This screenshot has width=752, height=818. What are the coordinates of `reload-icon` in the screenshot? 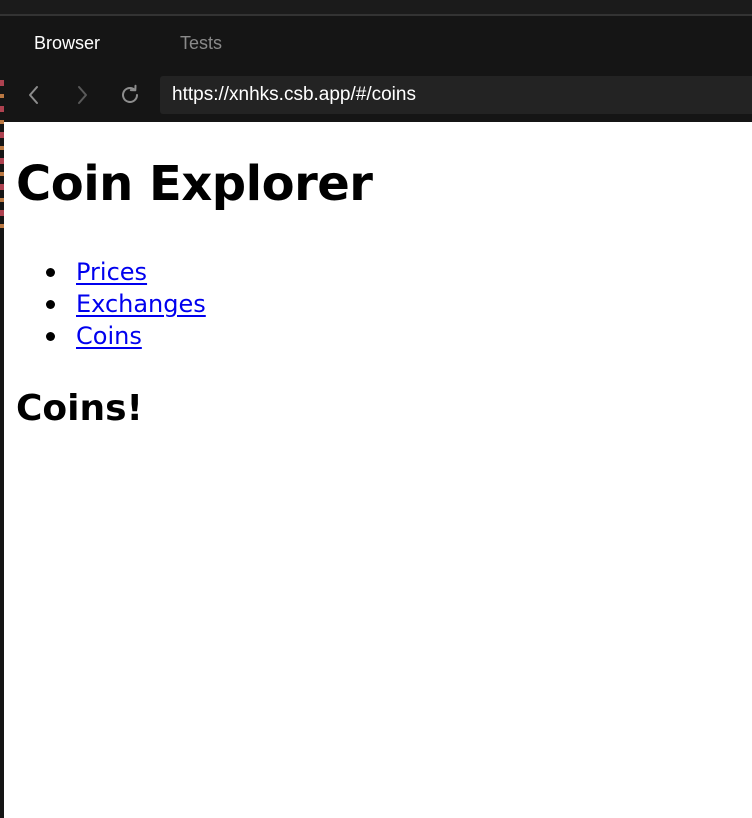 It's located at (130, 93).